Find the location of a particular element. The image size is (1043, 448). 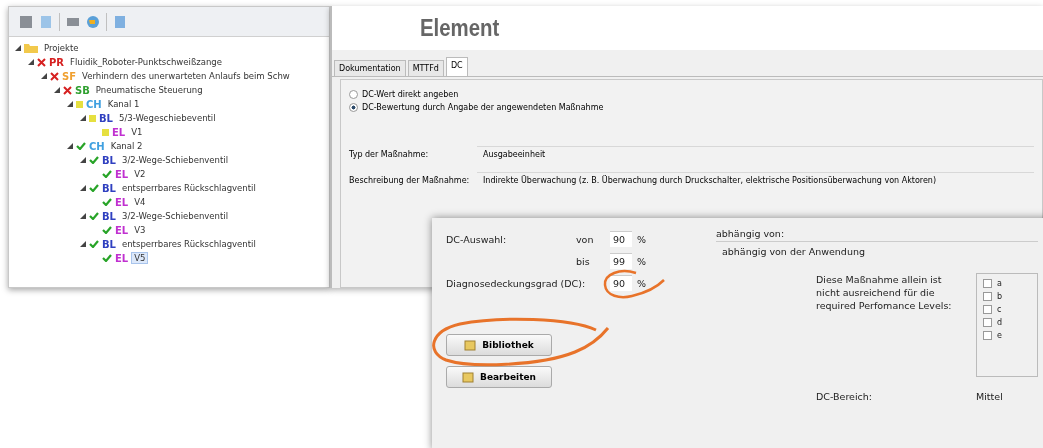

checkbox-label: a is located at coordinates (999, 283).